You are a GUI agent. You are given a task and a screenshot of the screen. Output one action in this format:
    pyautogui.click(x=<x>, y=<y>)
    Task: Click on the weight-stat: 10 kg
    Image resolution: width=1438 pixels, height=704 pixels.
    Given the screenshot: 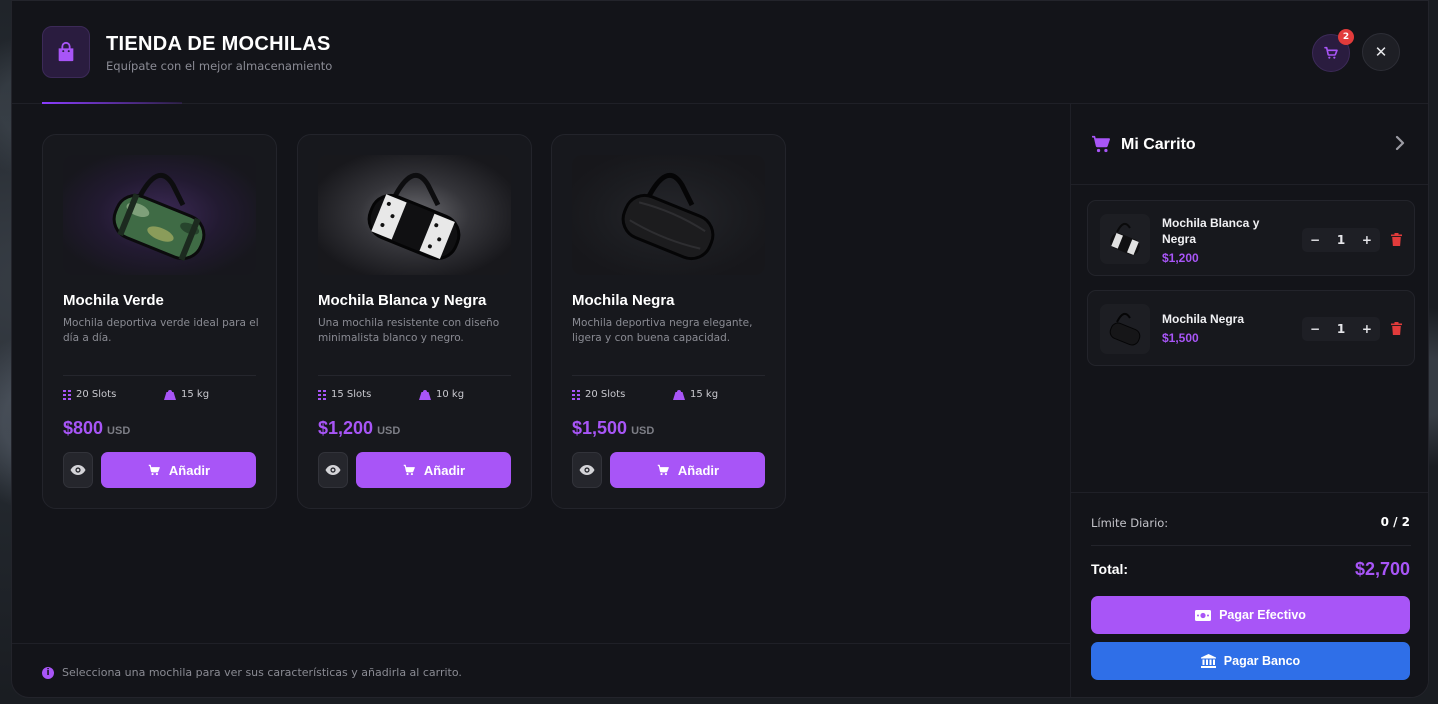 What is the action you would take?
    pyautogui.click(x=441, y=394)
    